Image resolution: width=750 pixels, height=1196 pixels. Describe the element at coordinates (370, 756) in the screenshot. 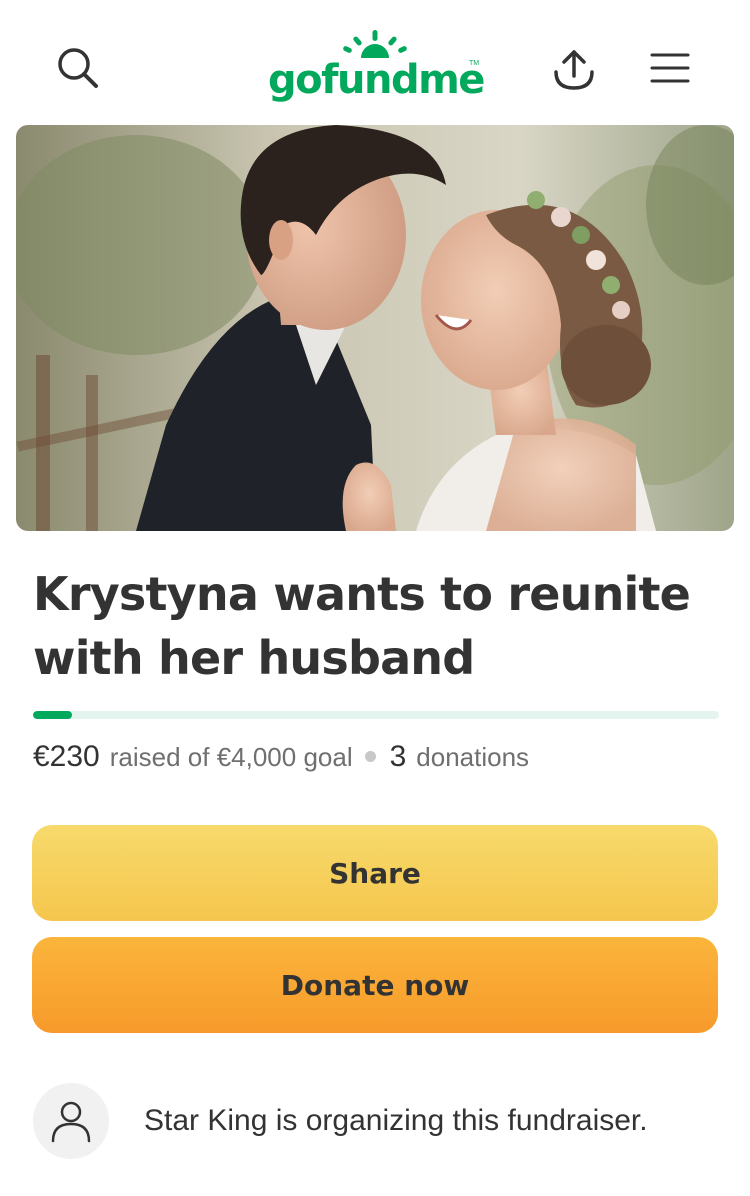

I see `separator-dot` at that location.